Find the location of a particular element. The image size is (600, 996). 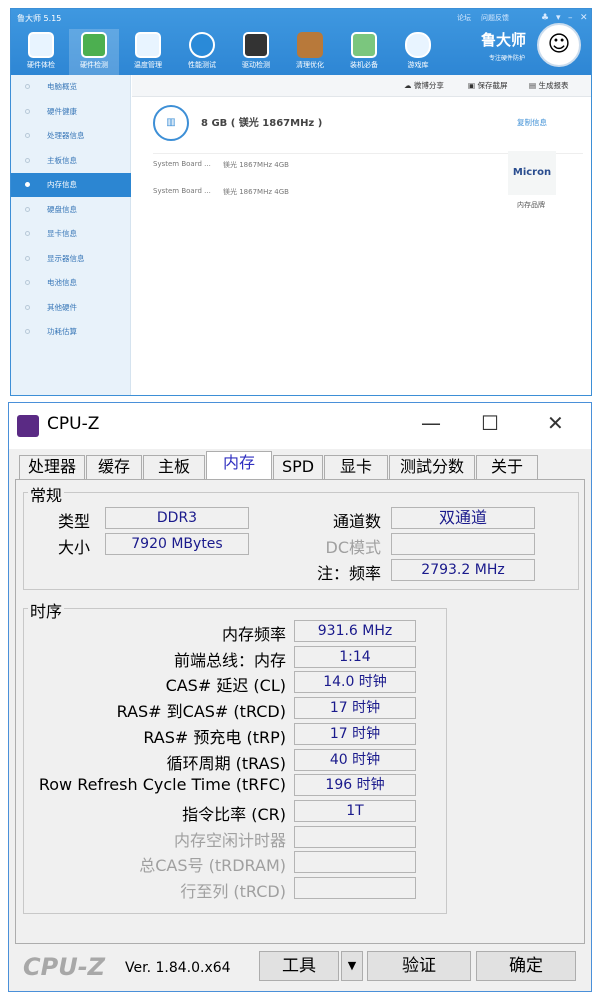

tab-mainboard: 主板 is located at coordinates (174, 467).